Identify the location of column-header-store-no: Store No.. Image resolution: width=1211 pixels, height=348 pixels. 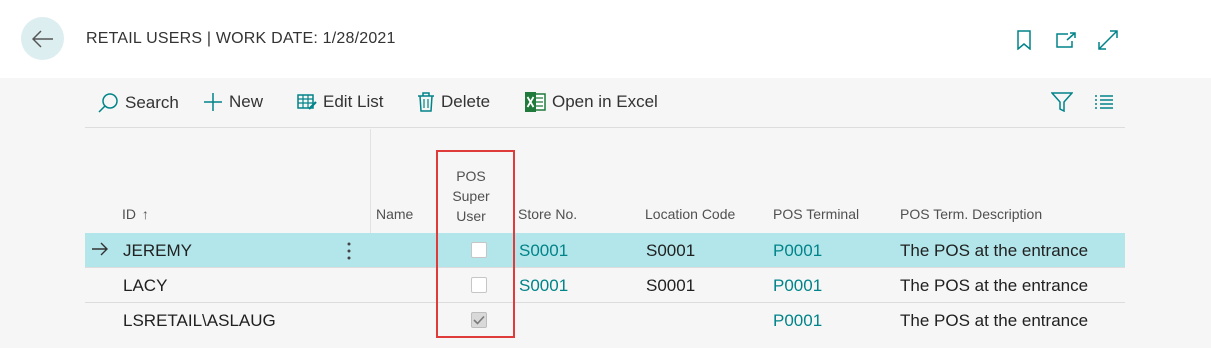
(547, 214).